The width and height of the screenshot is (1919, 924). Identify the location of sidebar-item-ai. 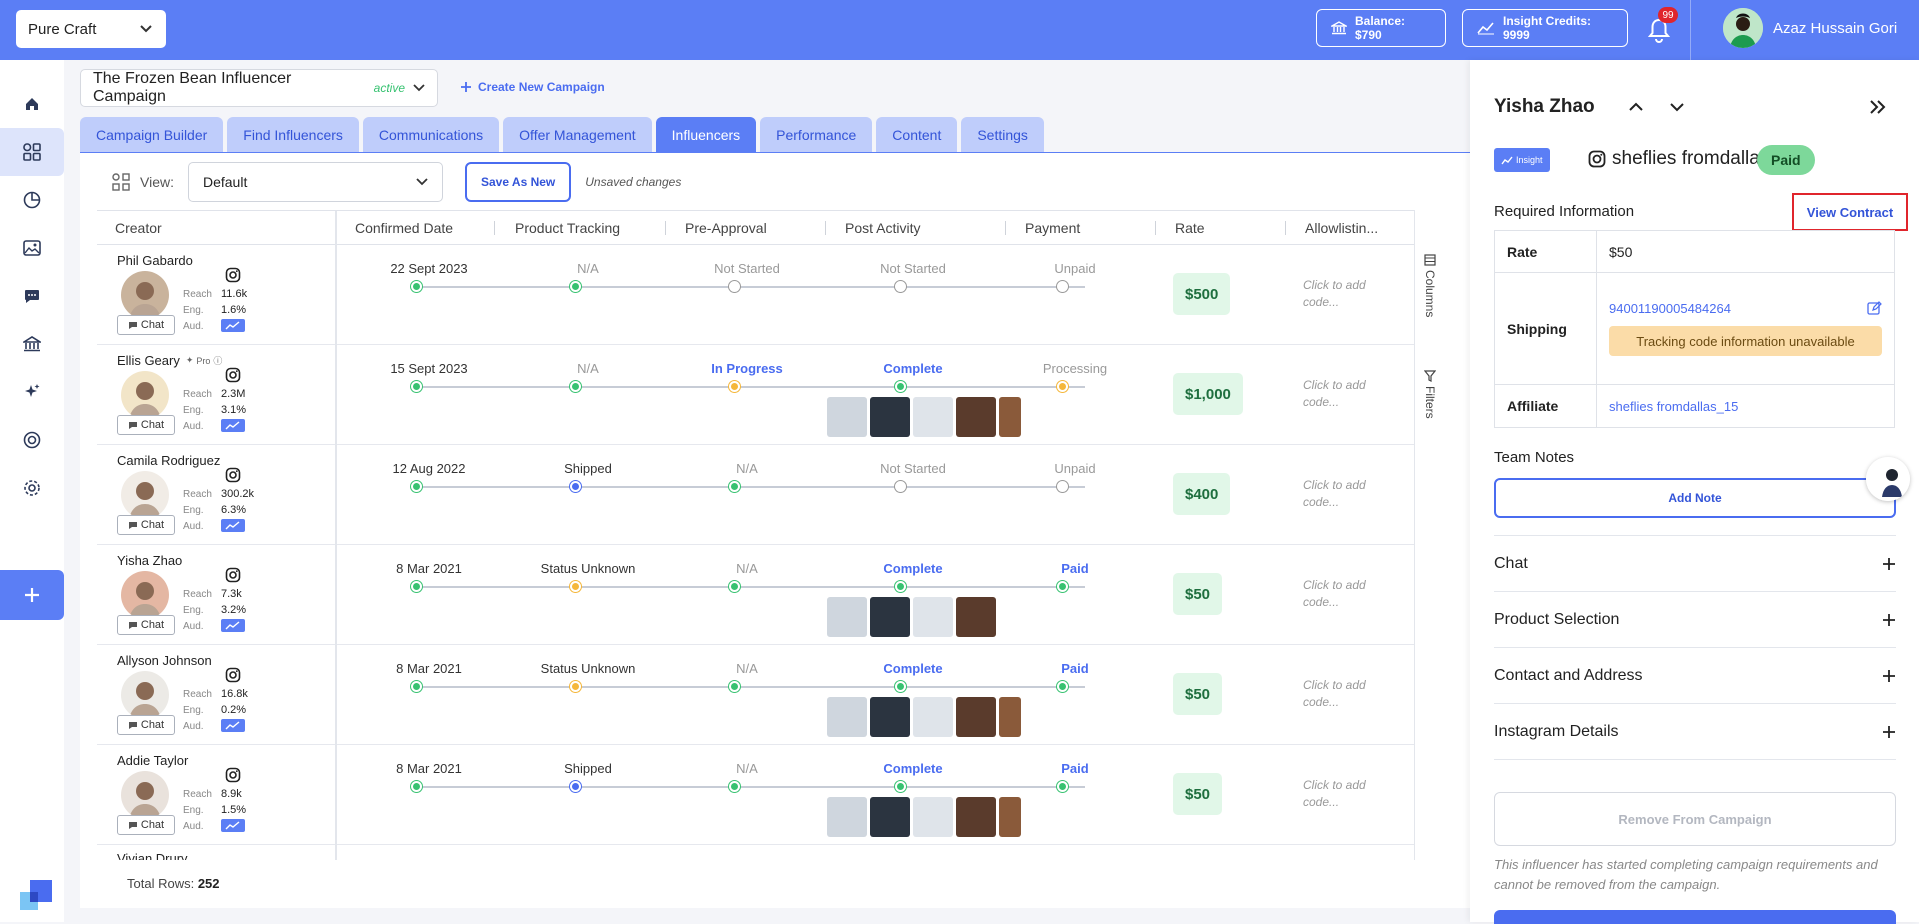
(32, 392).